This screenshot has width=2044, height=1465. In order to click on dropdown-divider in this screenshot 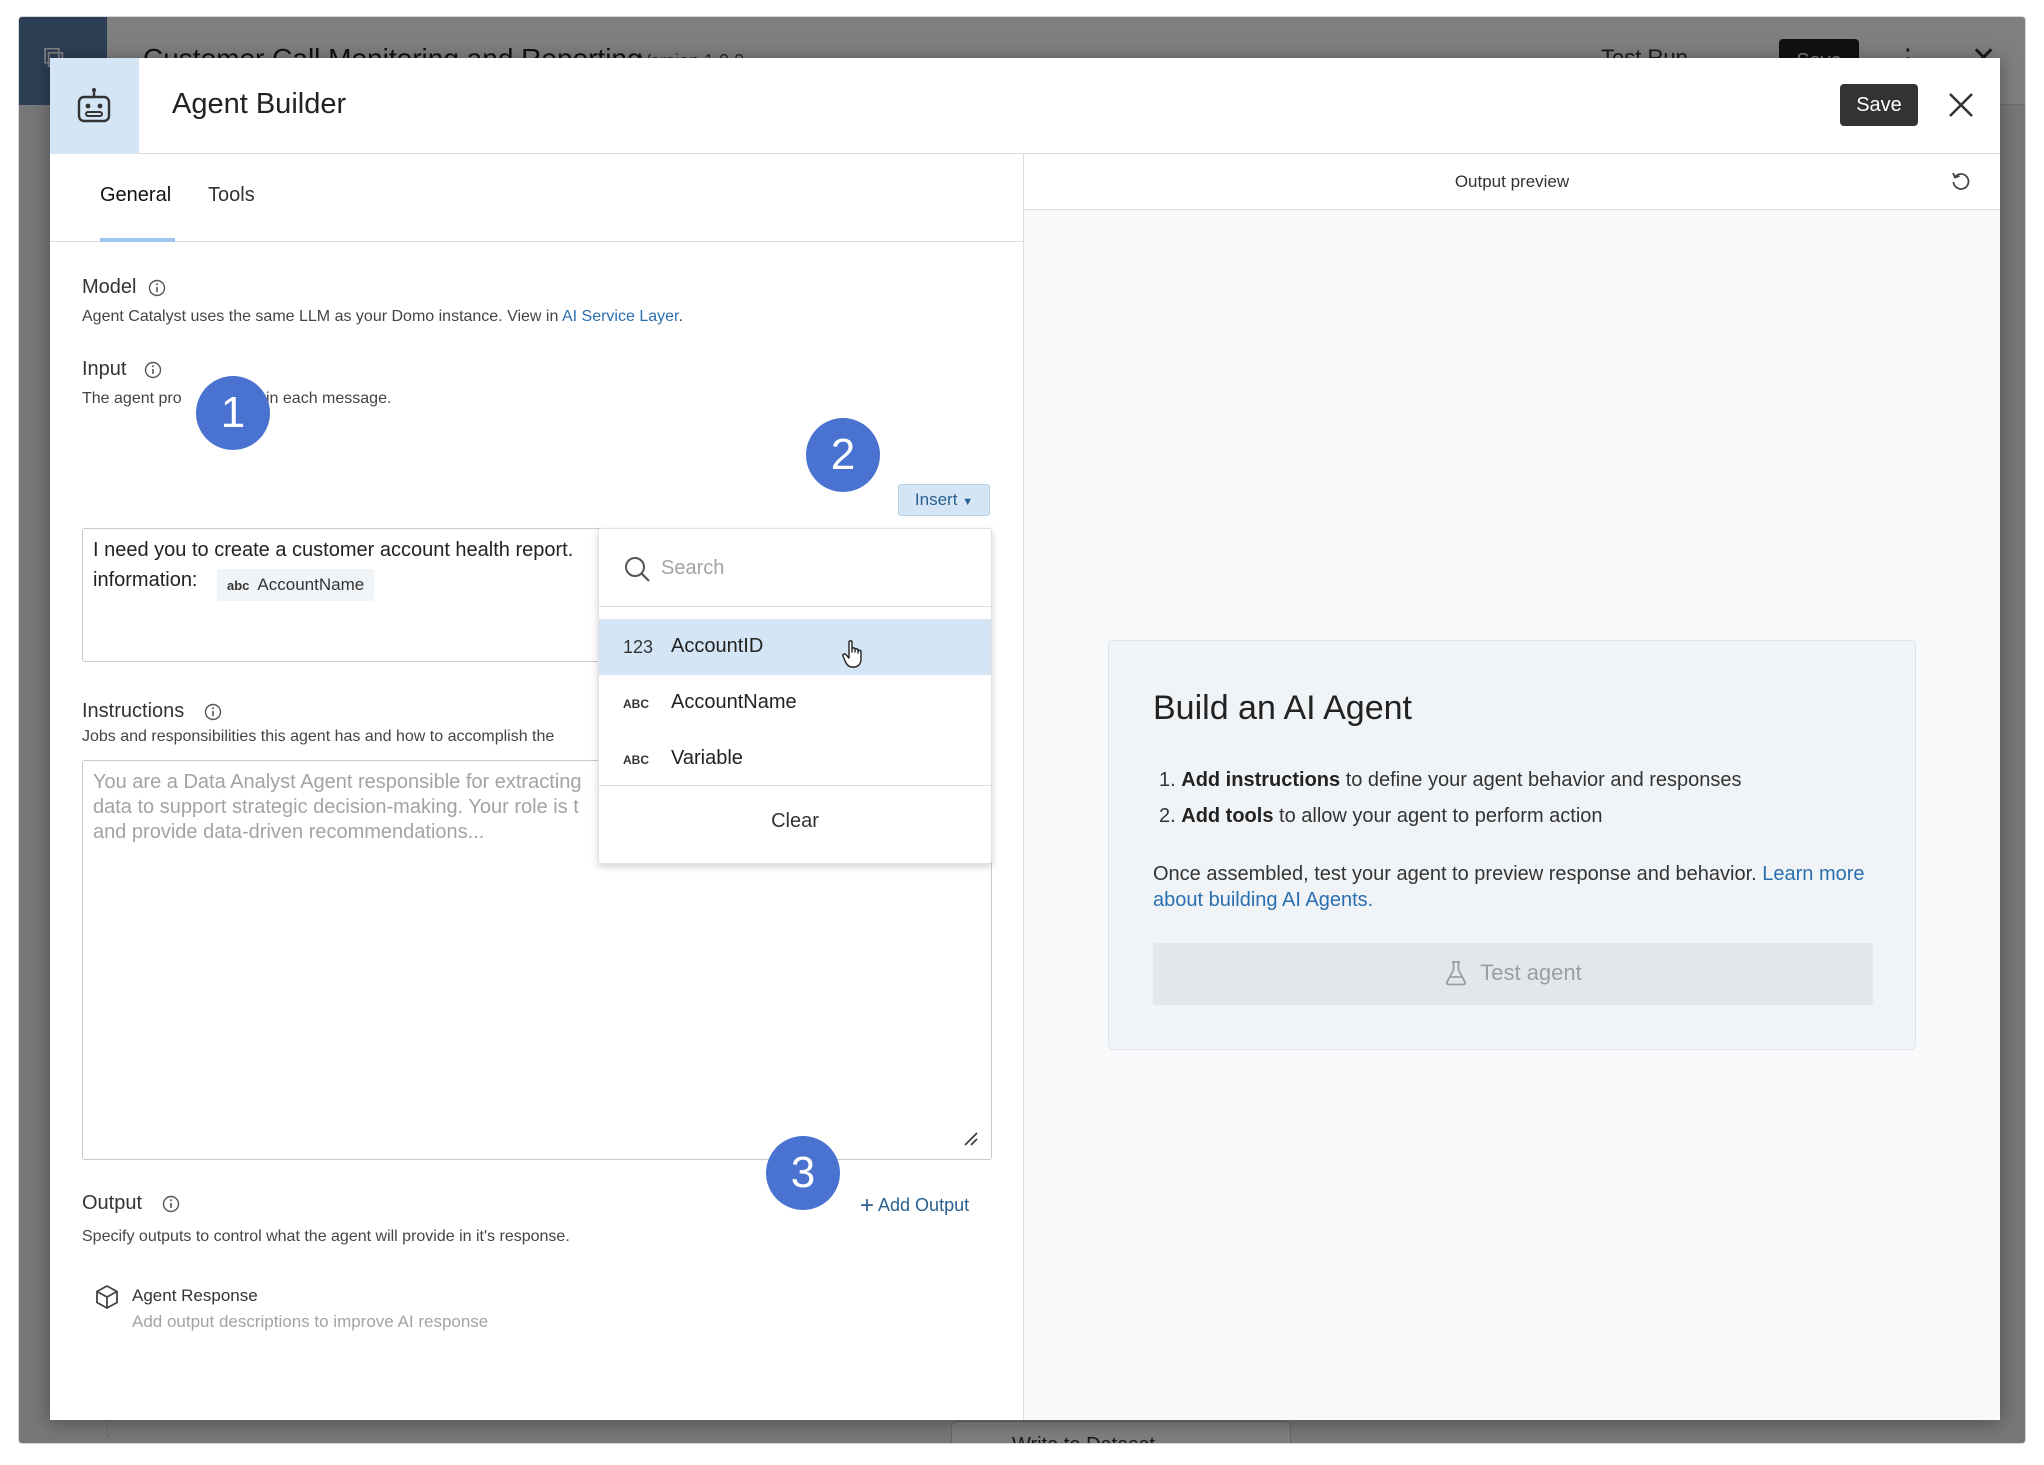, I will do `click(795, 785)`.